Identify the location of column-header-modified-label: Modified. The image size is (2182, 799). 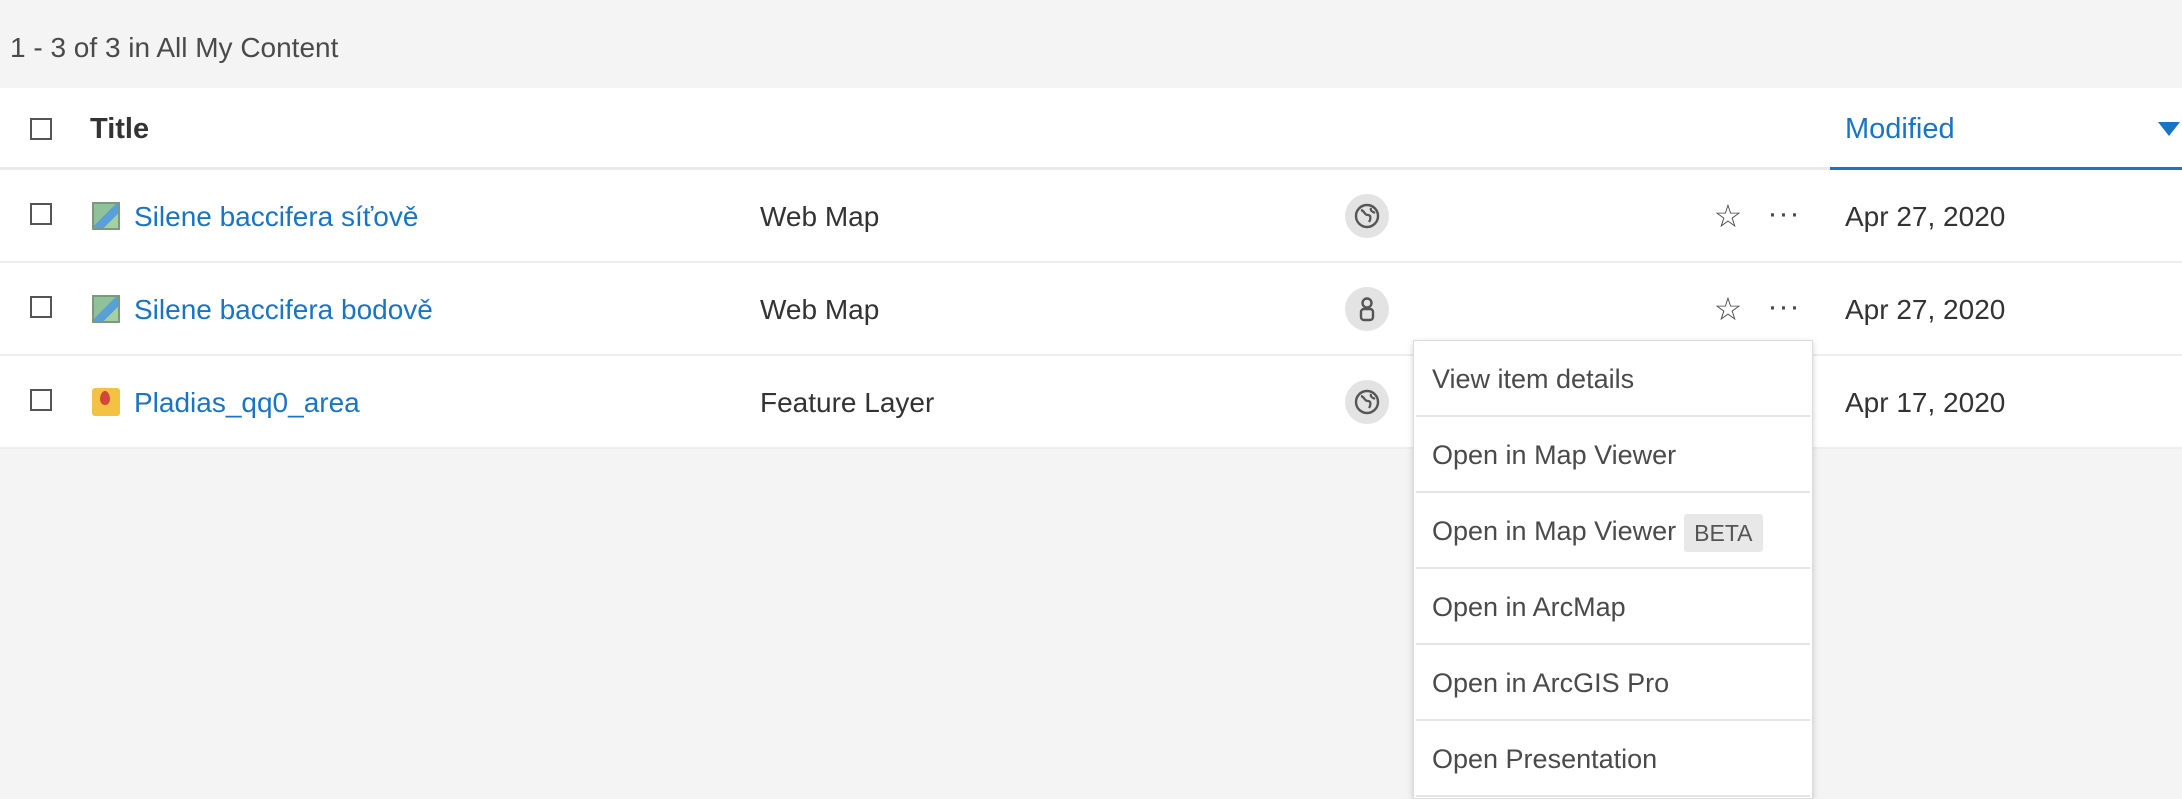
(1900, 129).